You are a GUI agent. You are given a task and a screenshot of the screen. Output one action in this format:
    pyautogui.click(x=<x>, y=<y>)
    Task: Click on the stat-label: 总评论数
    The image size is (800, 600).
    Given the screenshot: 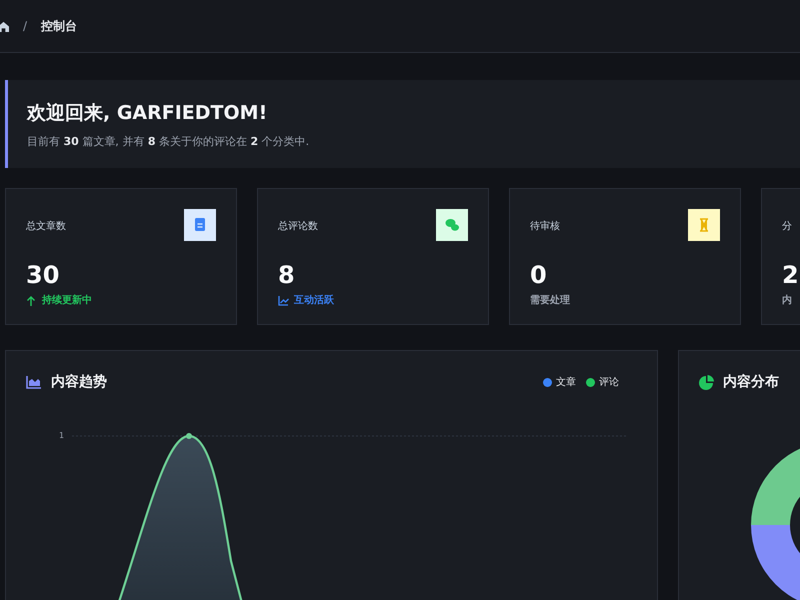 What is the action you would take?
    pyautogui.click(x=298, y=226)
    